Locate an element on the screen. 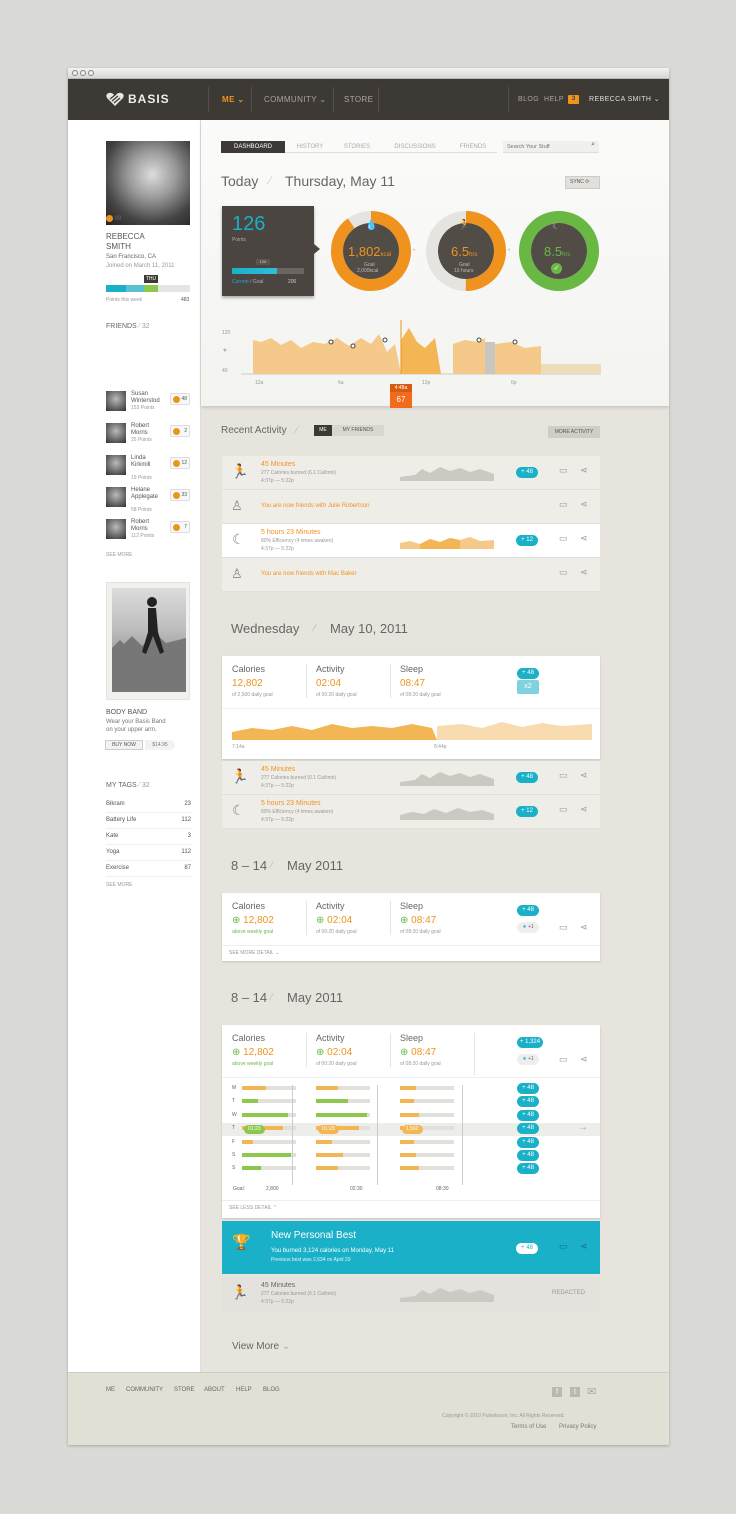 The image size is (736, 1514). toggle-my-friends: MY FRIENDS is located at coordinates (358, 430).